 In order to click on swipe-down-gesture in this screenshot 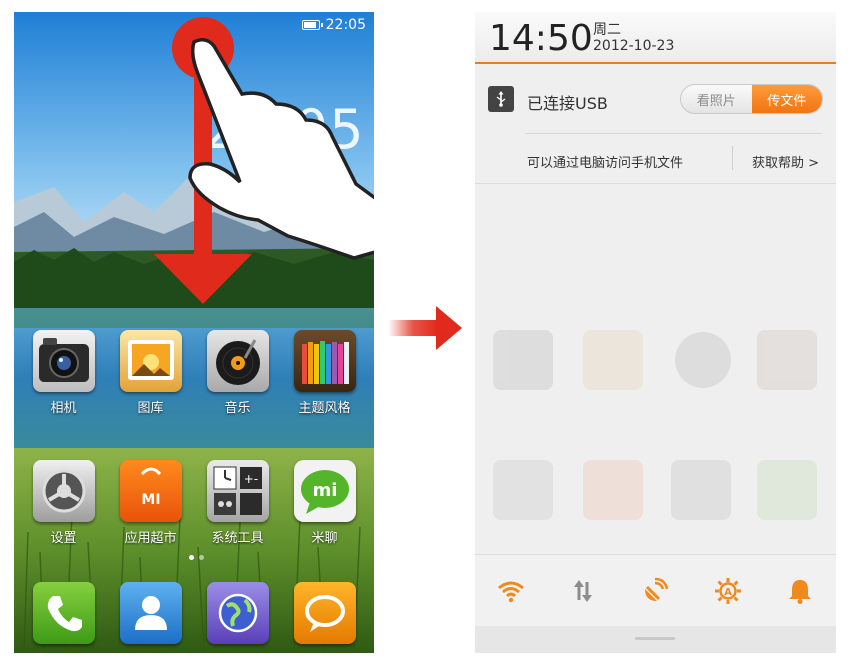, I will do `click(264, 160)`.